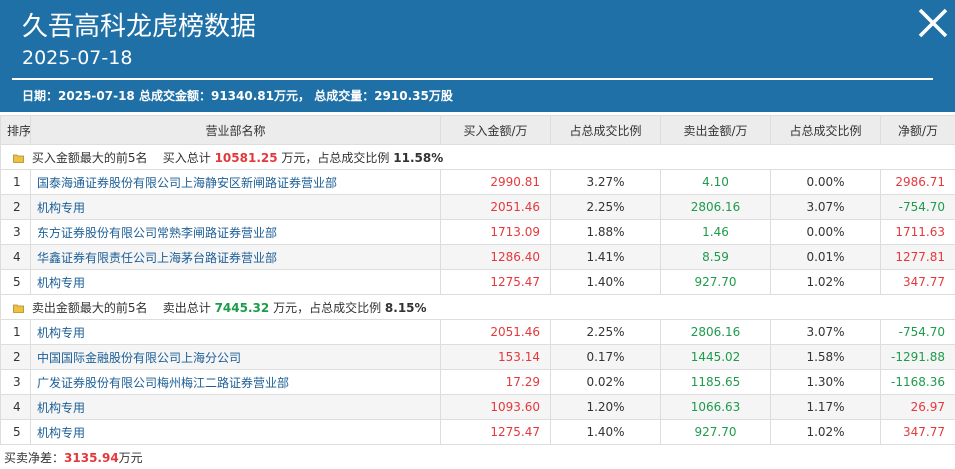  Describe the element at coordinates (418, 157) in the screenshot. I see `buy-total-ratio: 11.58%` at that location.